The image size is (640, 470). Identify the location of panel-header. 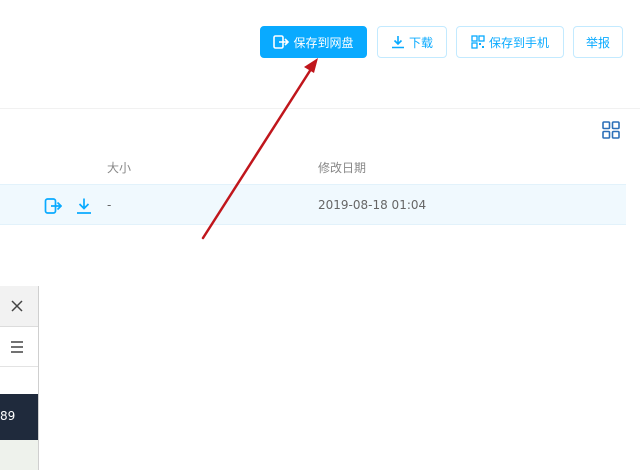
(19, 306).